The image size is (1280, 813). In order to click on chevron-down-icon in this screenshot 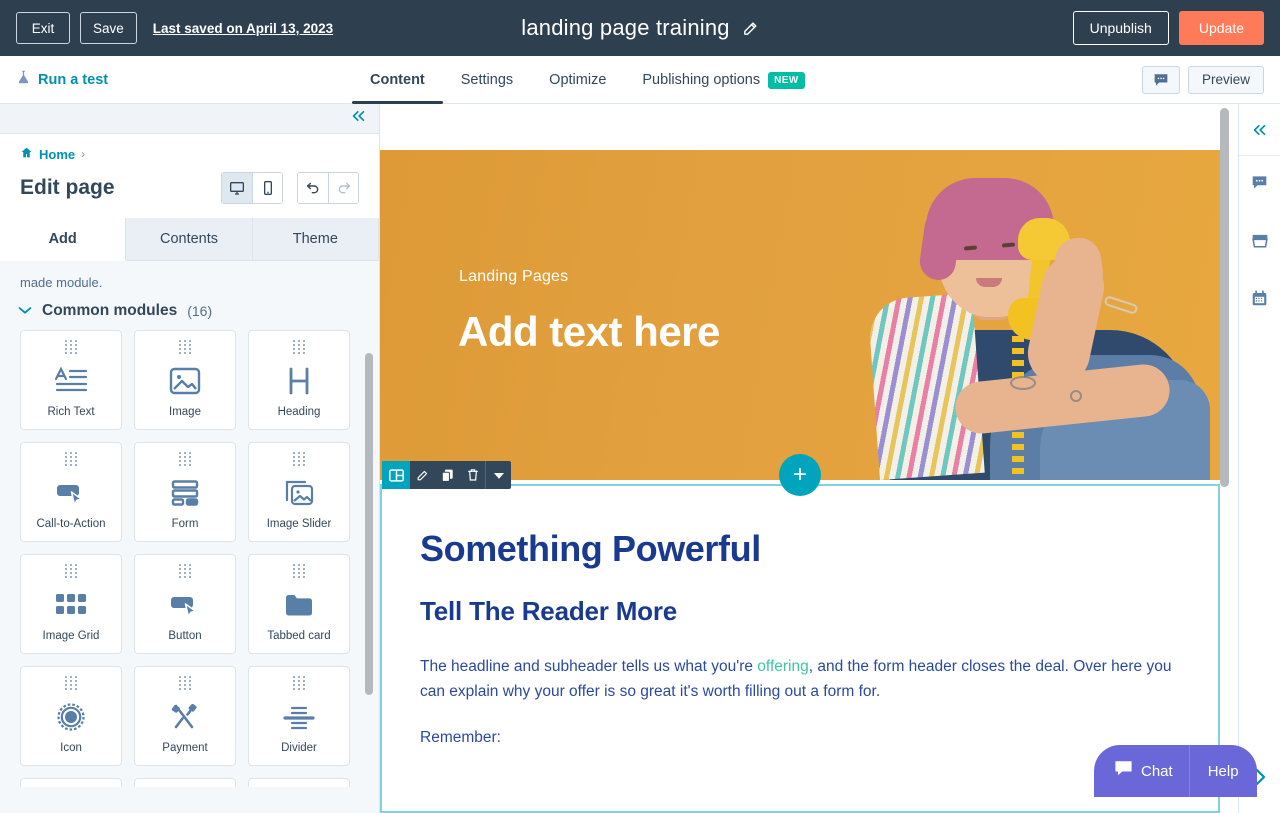, I will do `click(25, 311)`.